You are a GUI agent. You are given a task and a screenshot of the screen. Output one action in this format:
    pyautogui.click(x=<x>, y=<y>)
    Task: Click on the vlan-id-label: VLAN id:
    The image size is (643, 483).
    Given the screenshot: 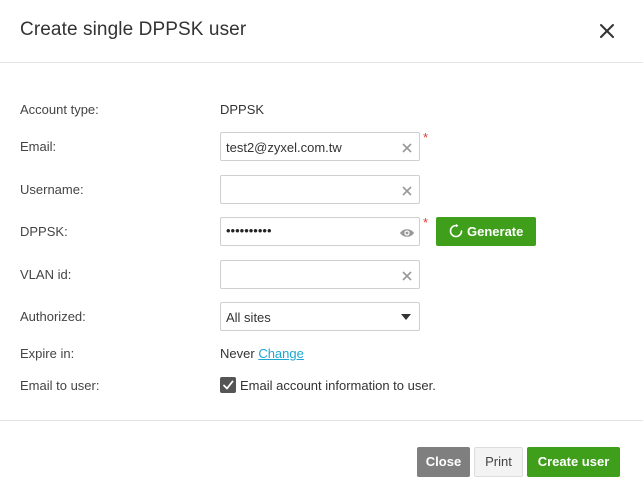 What is the action you would take?
    pyautogui.click(x=46, y=274)
    